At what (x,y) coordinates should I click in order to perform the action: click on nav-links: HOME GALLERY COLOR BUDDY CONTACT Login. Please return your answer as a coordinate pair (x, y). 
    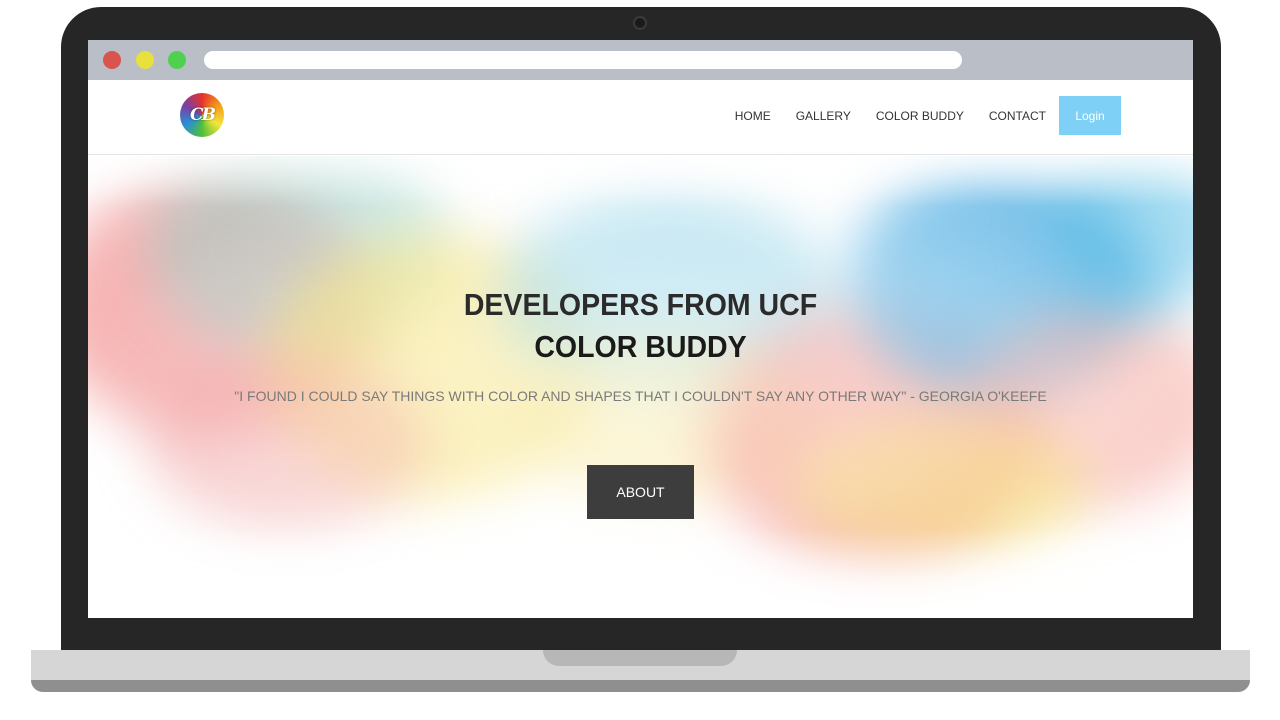
    Looking at the image, I should click on (928, 115).